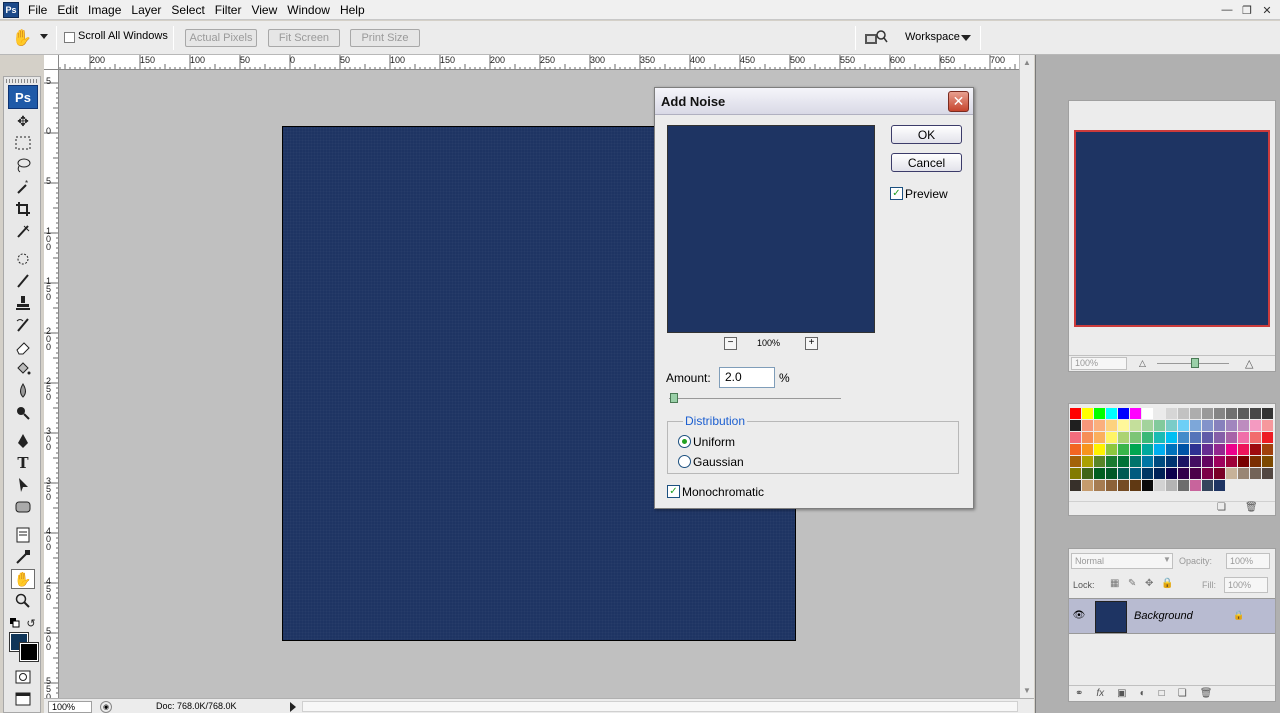 The width and height of the screenshot is (1280, 713). I want to click on fit-screen-button: Fit Screen, so click(304, 38).